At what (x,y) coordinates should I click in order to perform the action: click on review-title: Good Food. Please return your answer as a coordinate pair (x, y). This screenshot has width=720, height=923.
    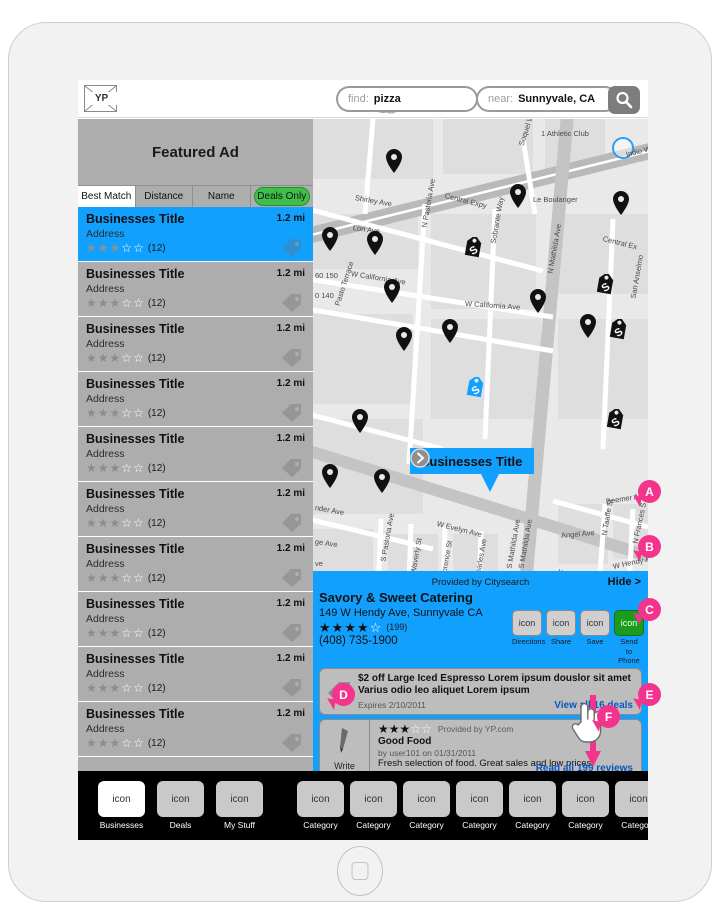
    Looking at the image, I should click on (405, 741).